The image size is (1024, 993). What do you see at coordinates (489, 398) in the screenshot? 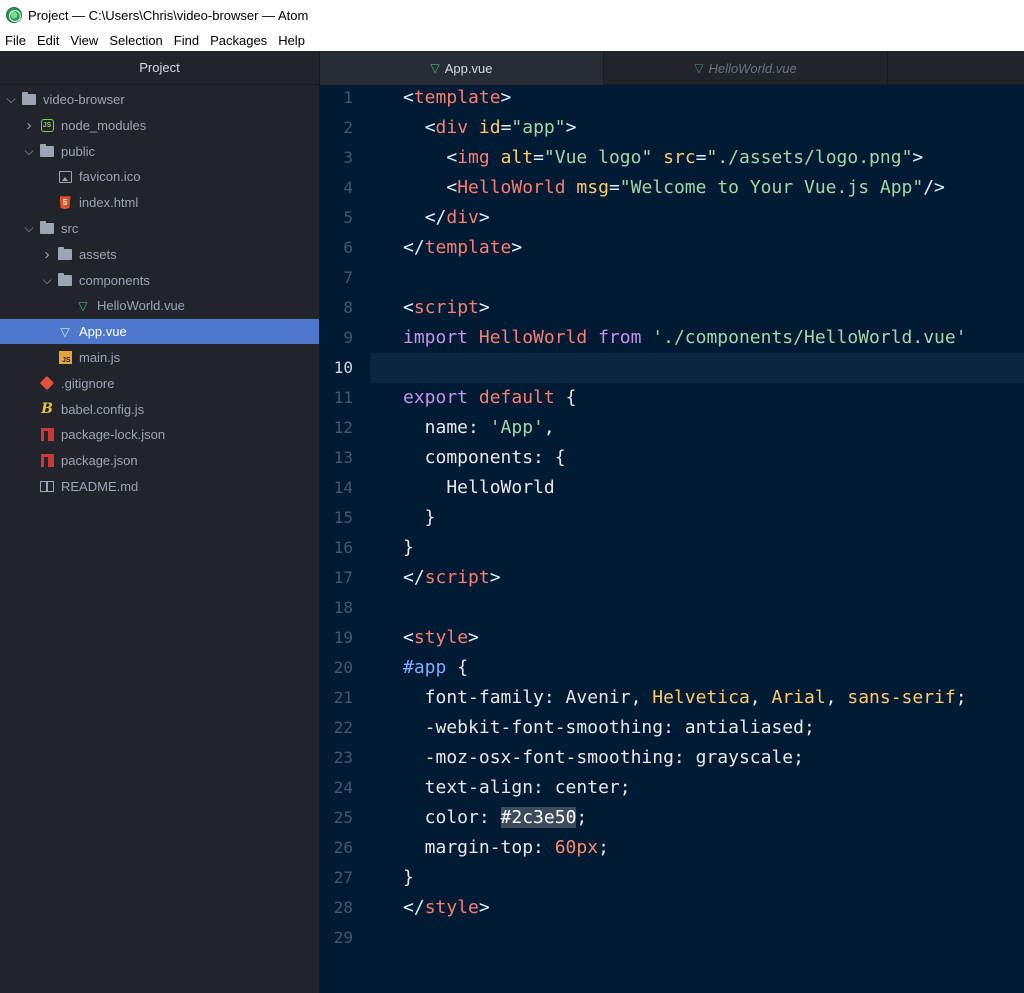
I see `code-line: export default {` at bounding box center [489, 398].